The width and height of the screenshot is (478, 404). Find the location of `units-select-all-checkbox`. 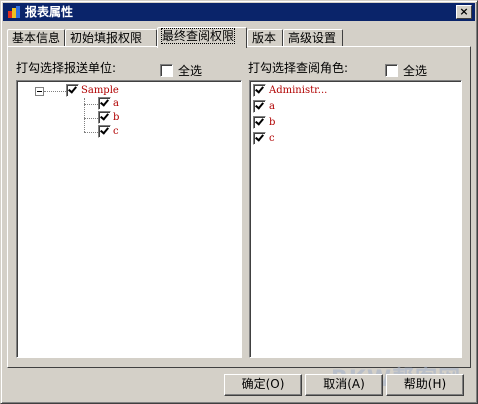

units-select-all-checkbox is located at coordinates (166, 70).